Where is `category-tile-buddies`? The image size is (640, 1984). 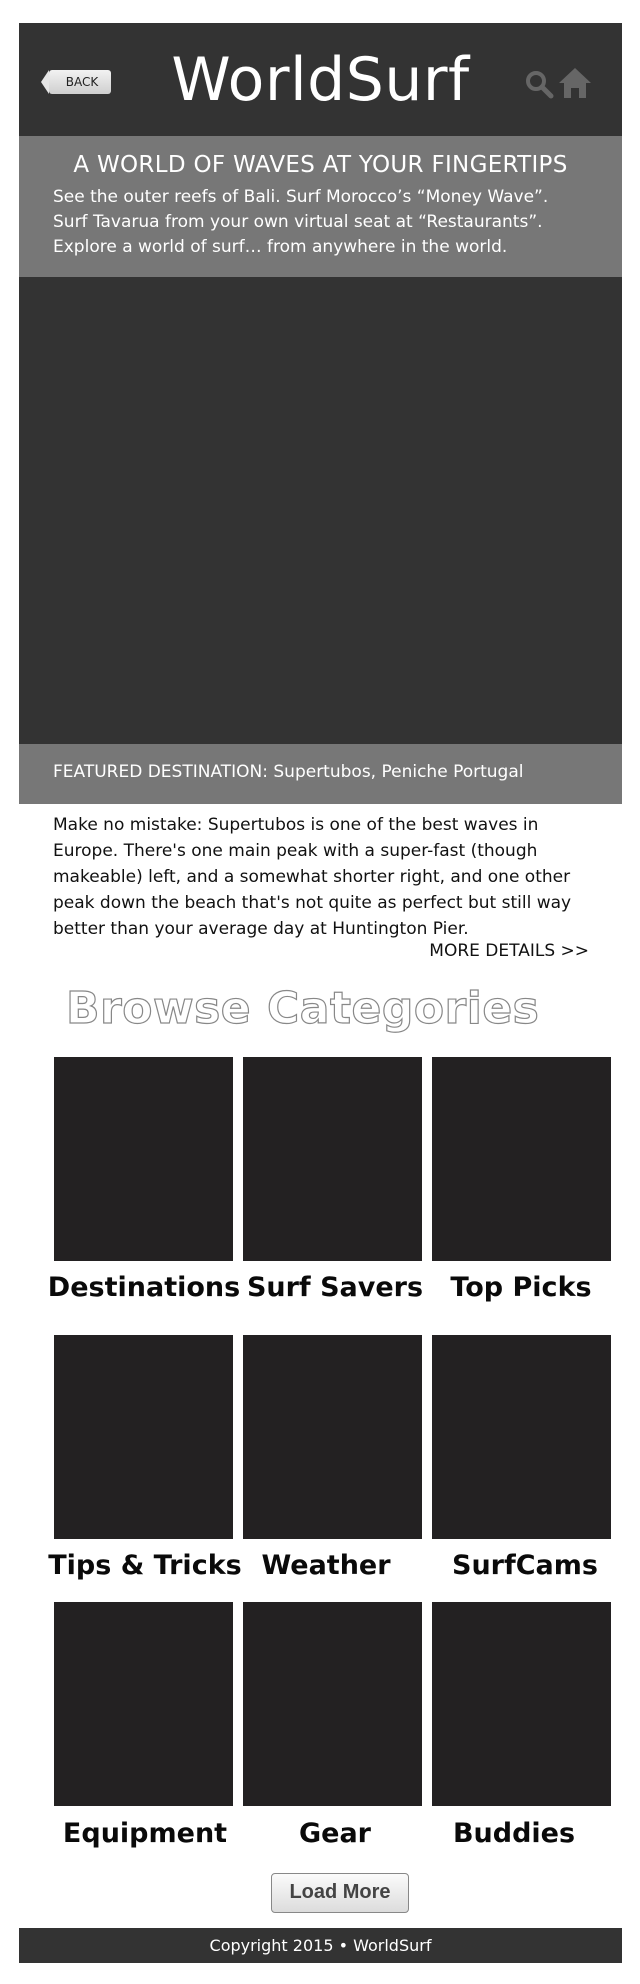
category-tile-buddies is located at coordinates (521, 1704).